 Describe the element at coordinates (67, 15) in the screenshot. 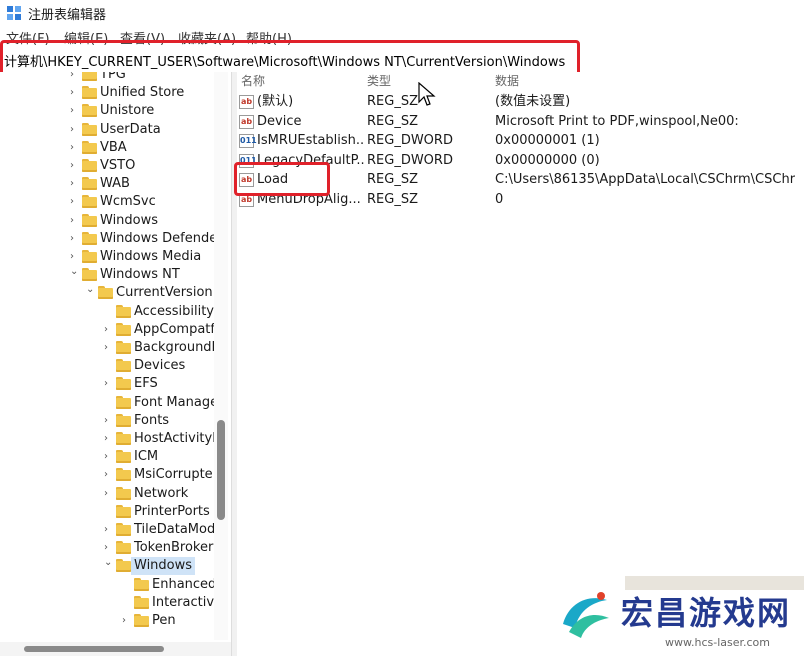

I see `window-title: 注册表编辑器` at that location.